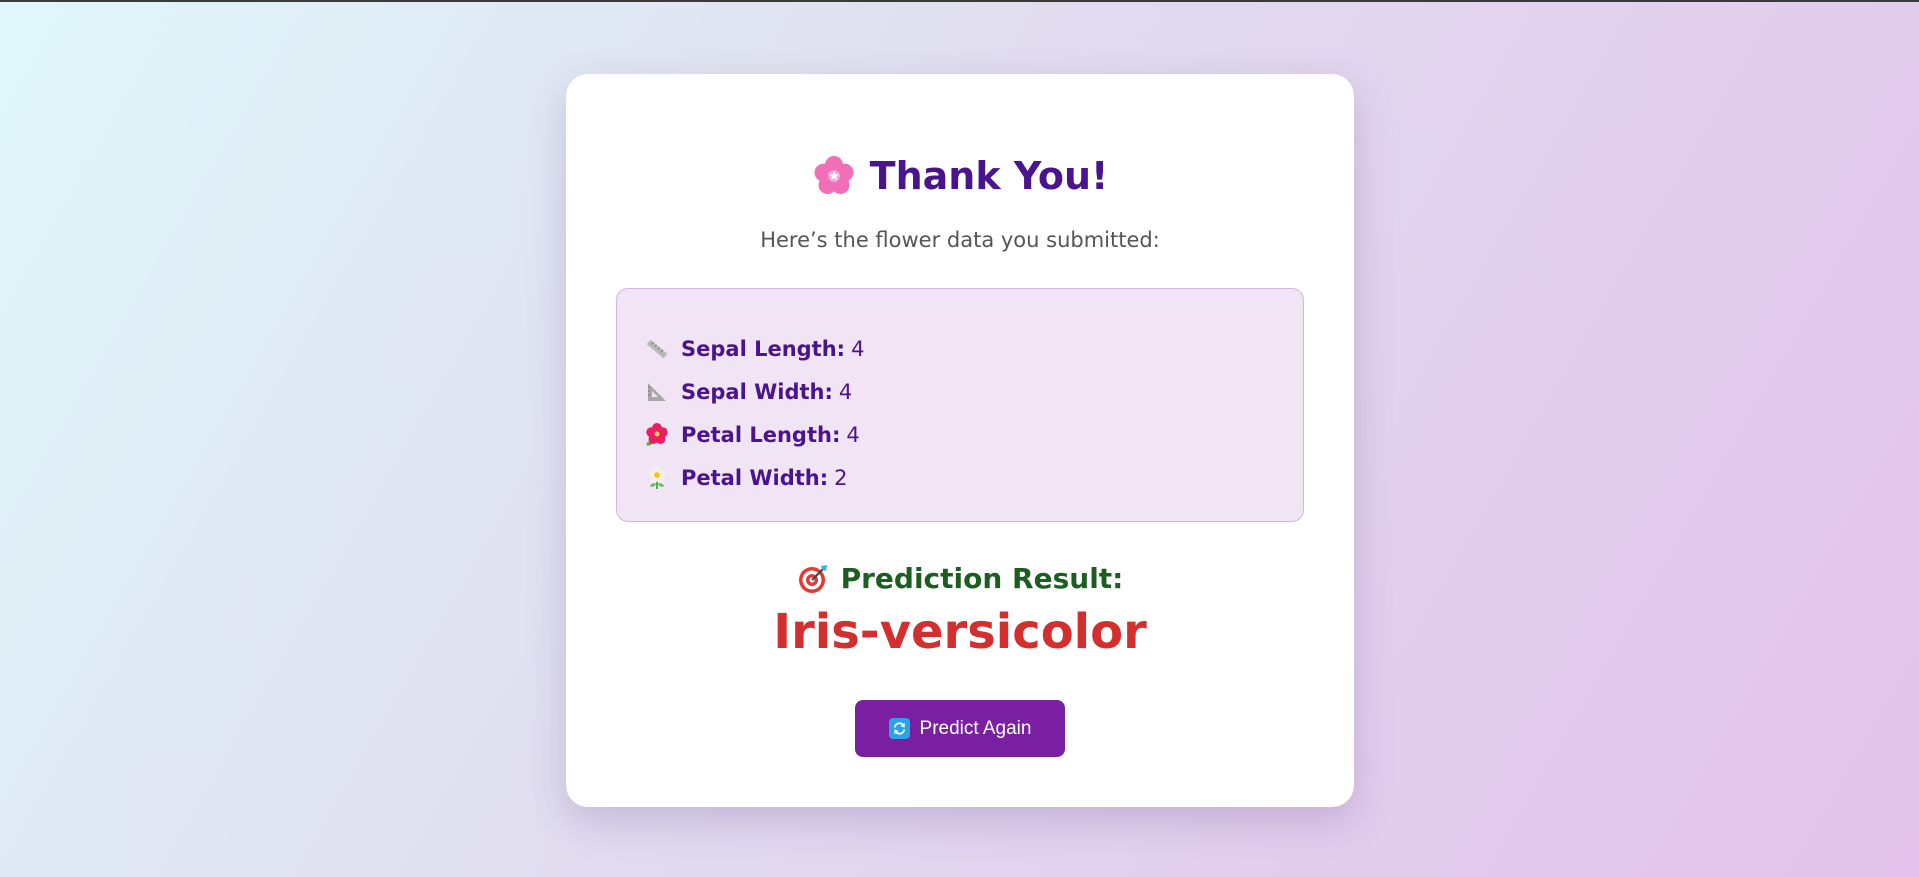 The image size is (1919, 877). I want to click on measurement-row-petal-width: Petal Width: 2, so click(974, 477).